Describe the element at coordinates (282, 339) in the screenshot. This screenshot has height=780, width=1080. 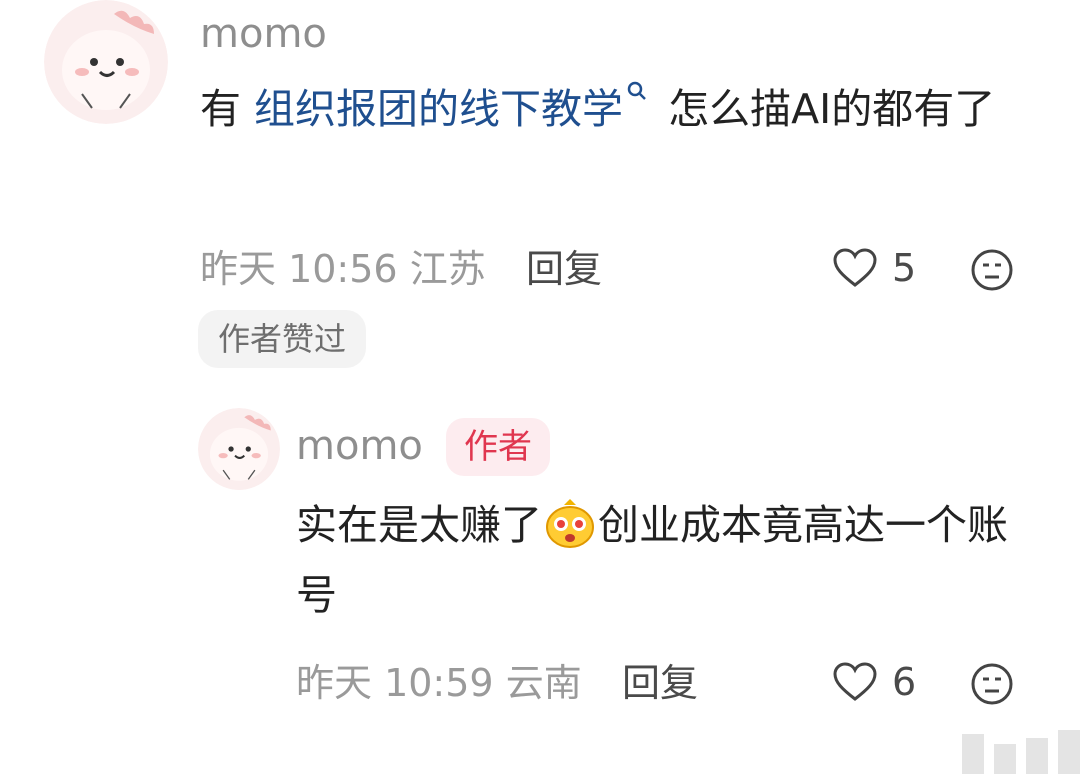
I see `liked-by-author-tag: 作者赞过` at that location.